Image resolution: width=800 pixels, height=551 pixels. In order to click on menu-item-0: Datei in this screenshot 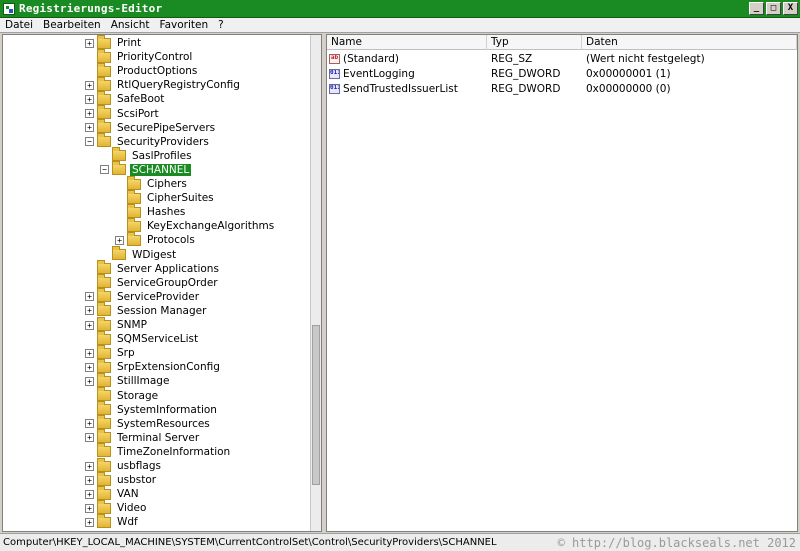, I will do `click(19, 25)`.